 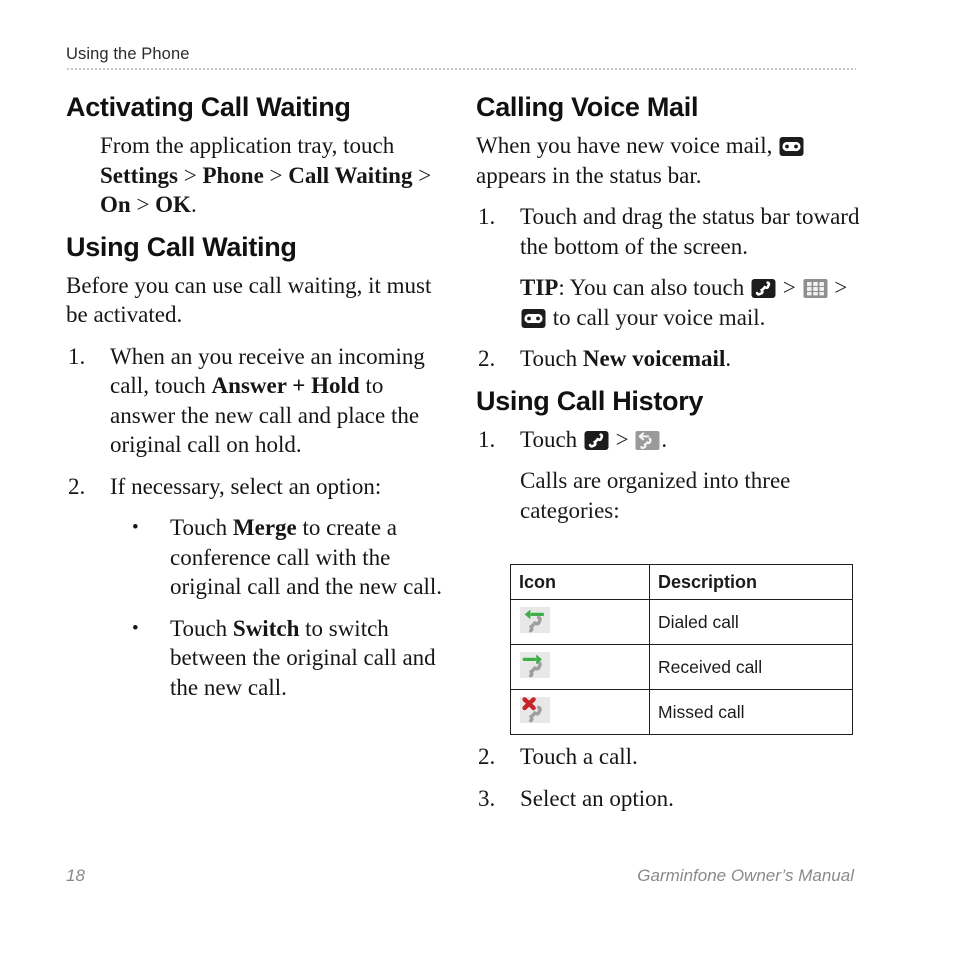 I want to click on list-item: 2. If necessary, select an option:, so click(x=258, y=487).